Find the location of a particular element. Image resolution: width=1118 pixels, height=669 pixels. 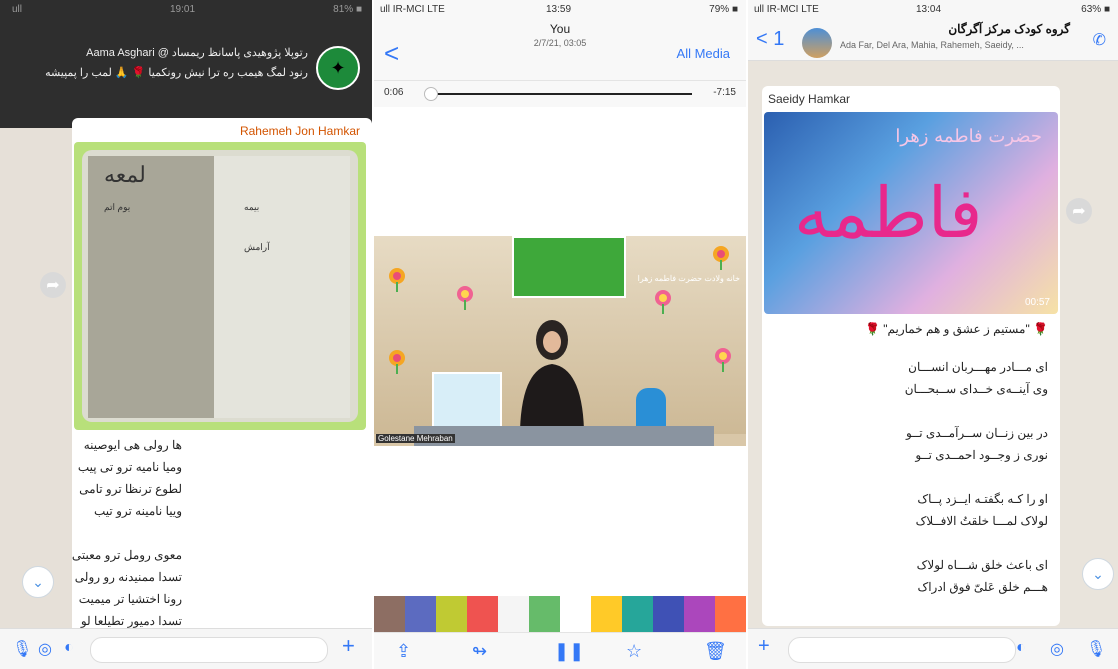

poster-text: آرامش is located at coordinates (257, 247).